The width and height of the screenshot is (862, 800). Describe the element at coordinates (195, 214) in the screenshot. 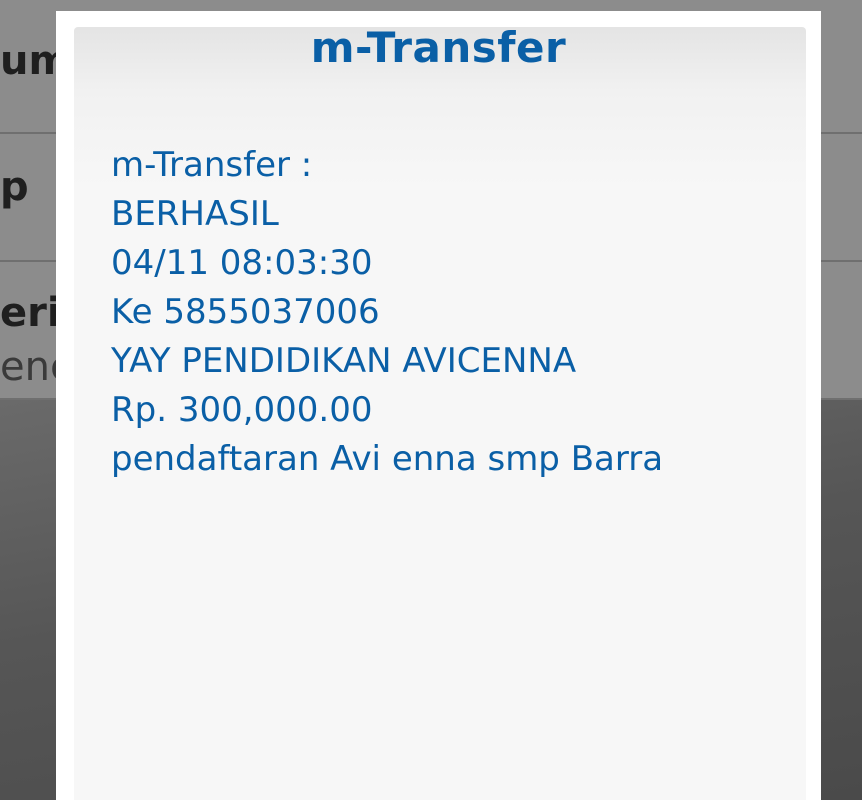

I see `transfer-status: BERHASIL` at that location.